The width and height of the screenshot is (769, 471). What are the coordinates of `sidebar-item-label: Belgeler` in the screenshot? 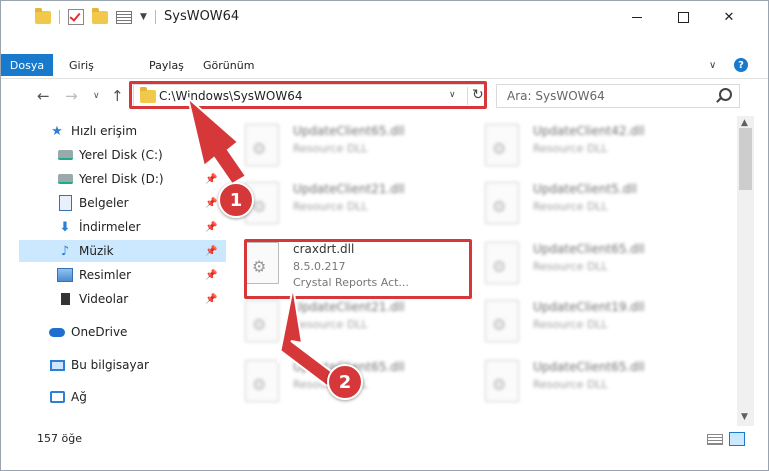 It's located at (104, 203).